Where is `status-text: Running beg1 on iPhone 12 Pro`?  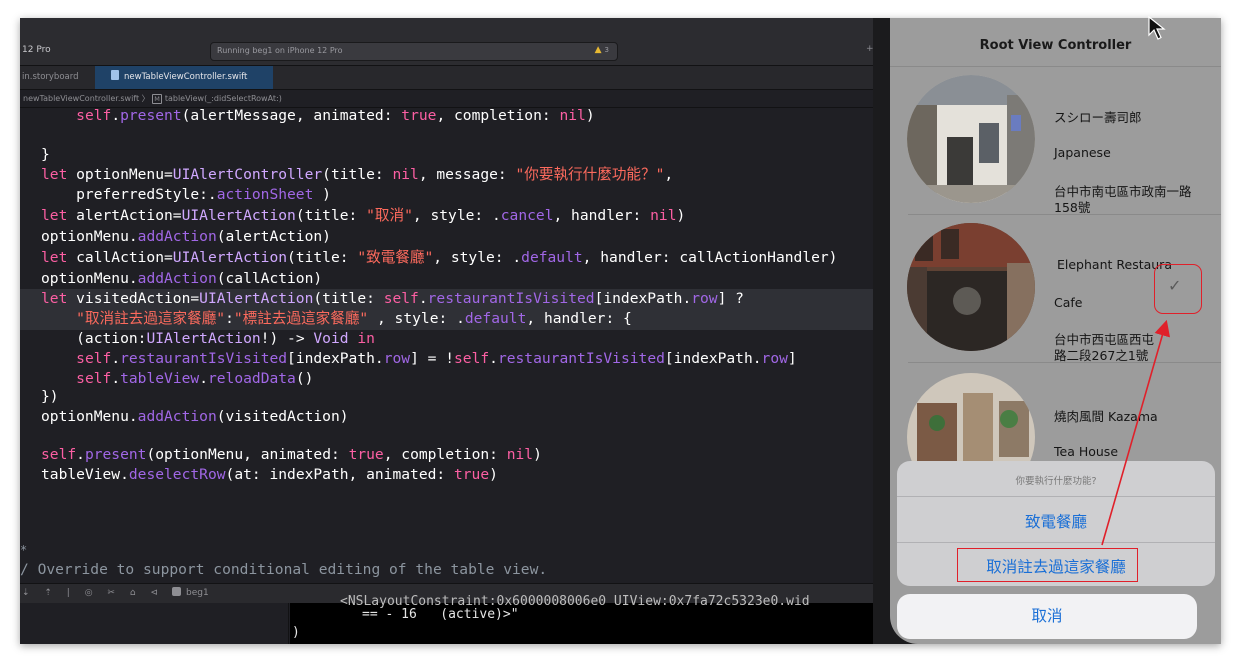
status-text: Running beg1 on iPhone 12 Pro is located at coordinates (280, 50).